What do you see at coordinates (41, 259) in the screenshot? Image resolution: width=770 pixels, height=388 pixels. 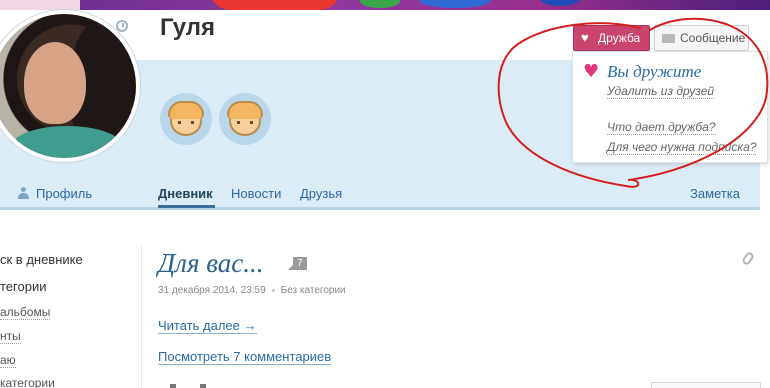 I see `sidebar-search-heading: ск в дневнике` at bounding box center [41, 259].